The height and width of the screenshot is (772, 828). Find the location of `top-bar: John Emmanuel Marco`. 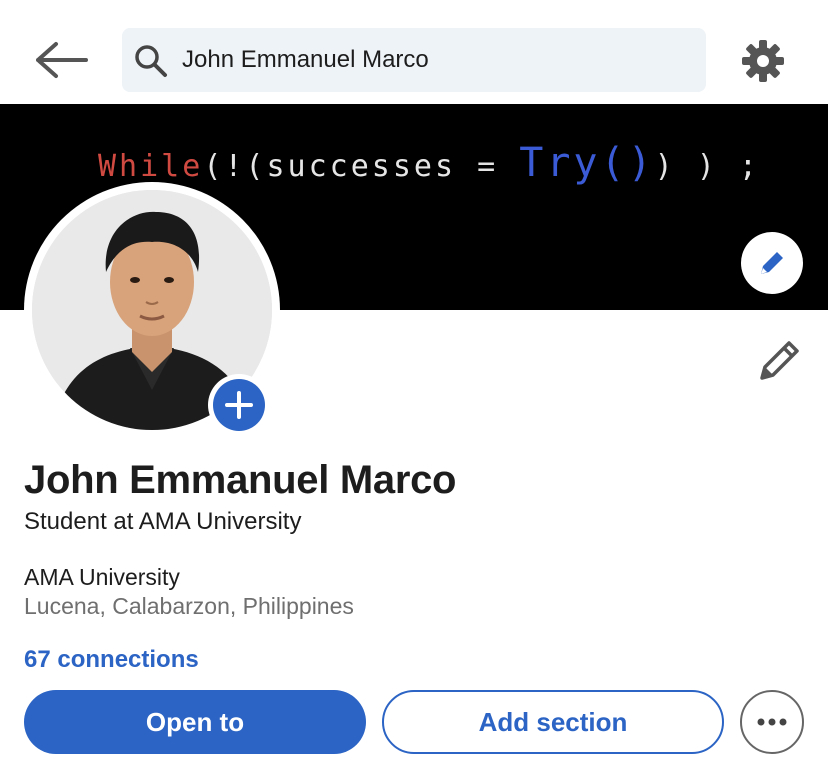

top-bar: John Emmanuel Marco is located at coordinates (414, 52).